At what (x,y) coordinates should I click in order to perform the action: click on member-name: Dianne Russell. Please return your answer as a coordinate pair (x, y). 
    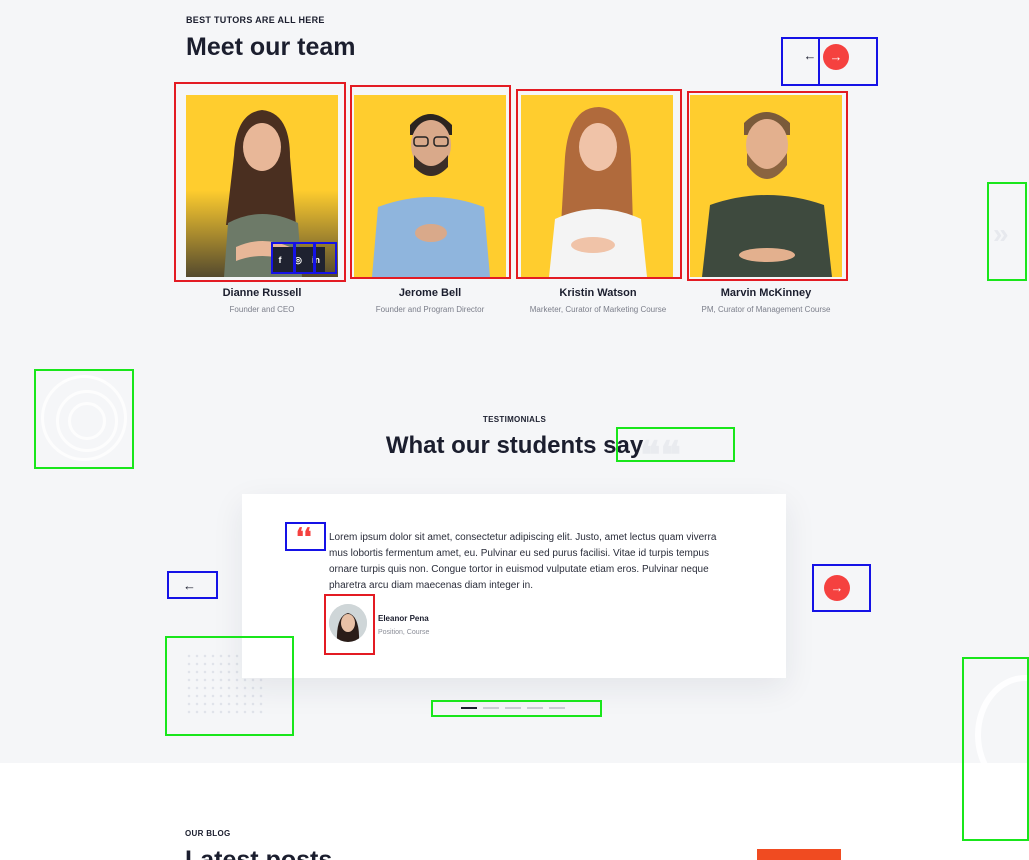
    Looking at the image, I should click on (262, 293).